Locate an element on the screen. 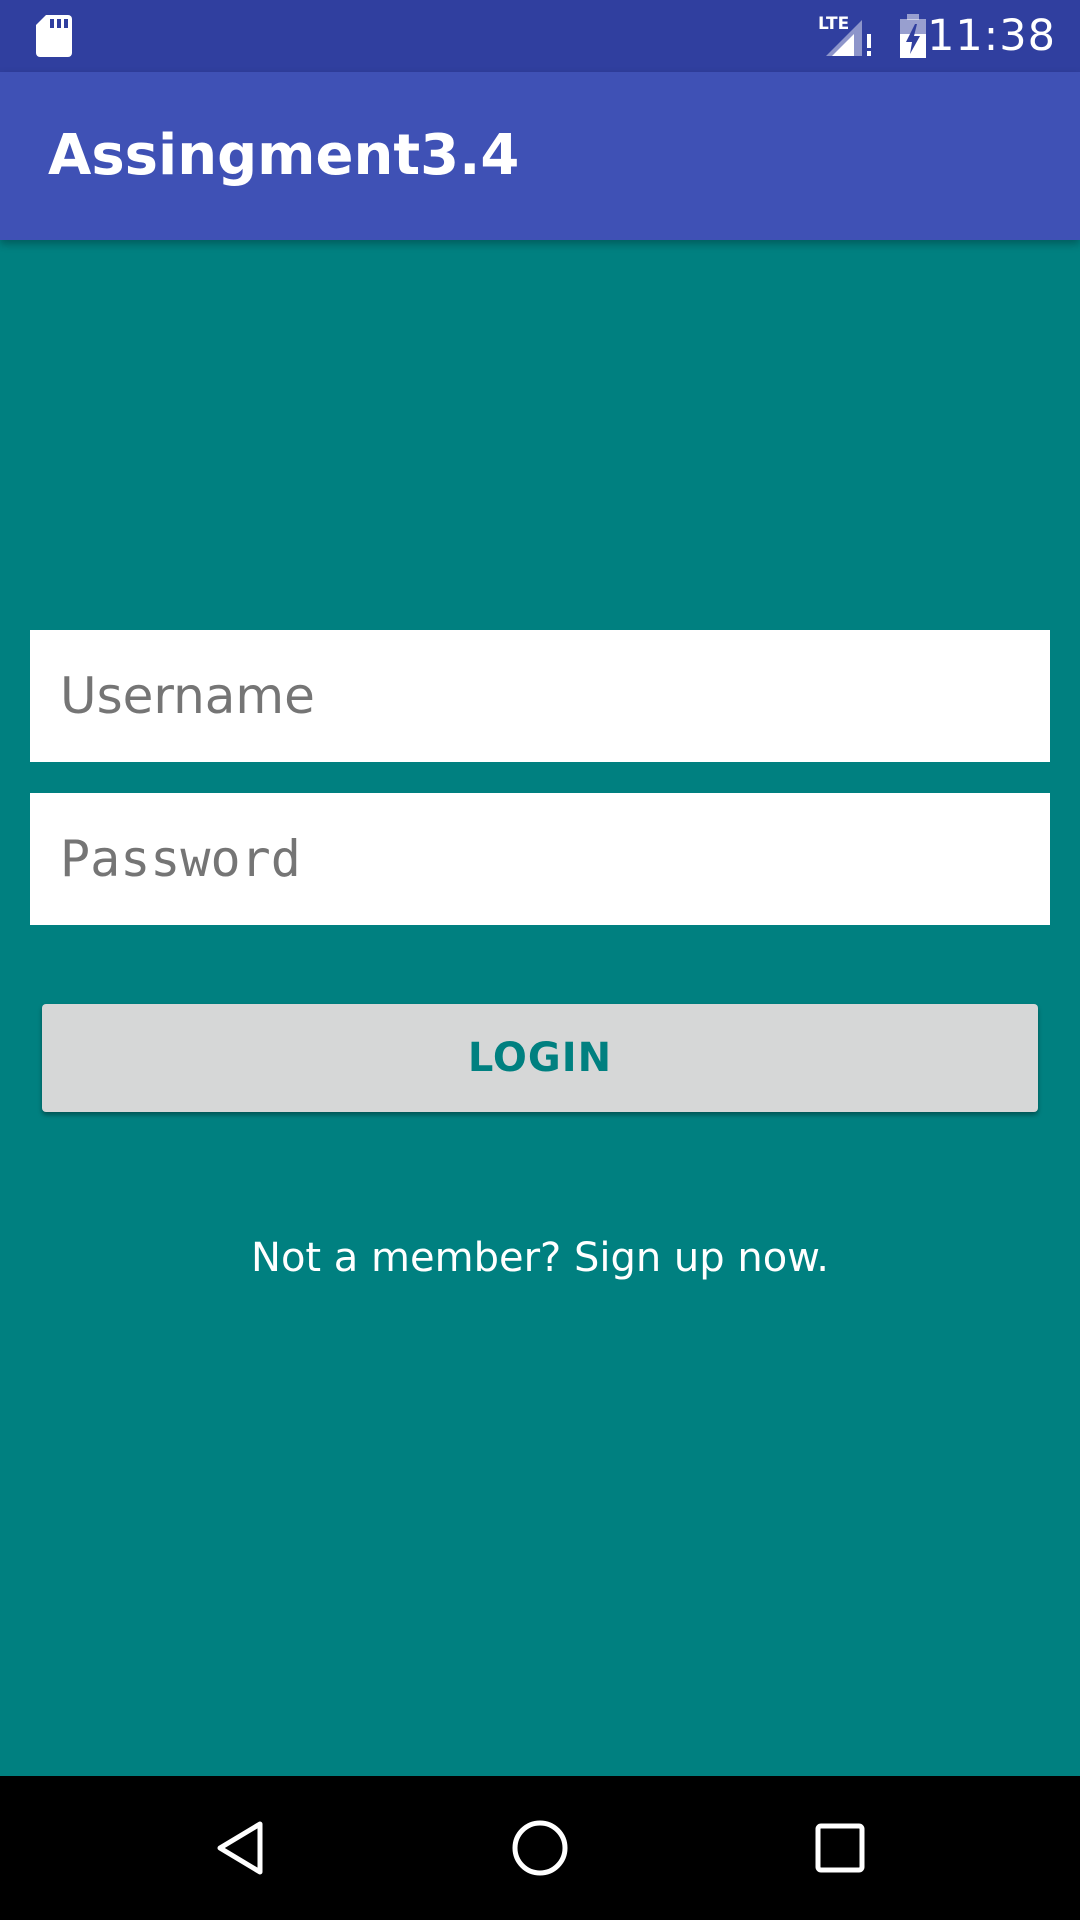 The width and height of the screenshot is (1080, 1920). home-icon is located at coordinates (540, 1848).